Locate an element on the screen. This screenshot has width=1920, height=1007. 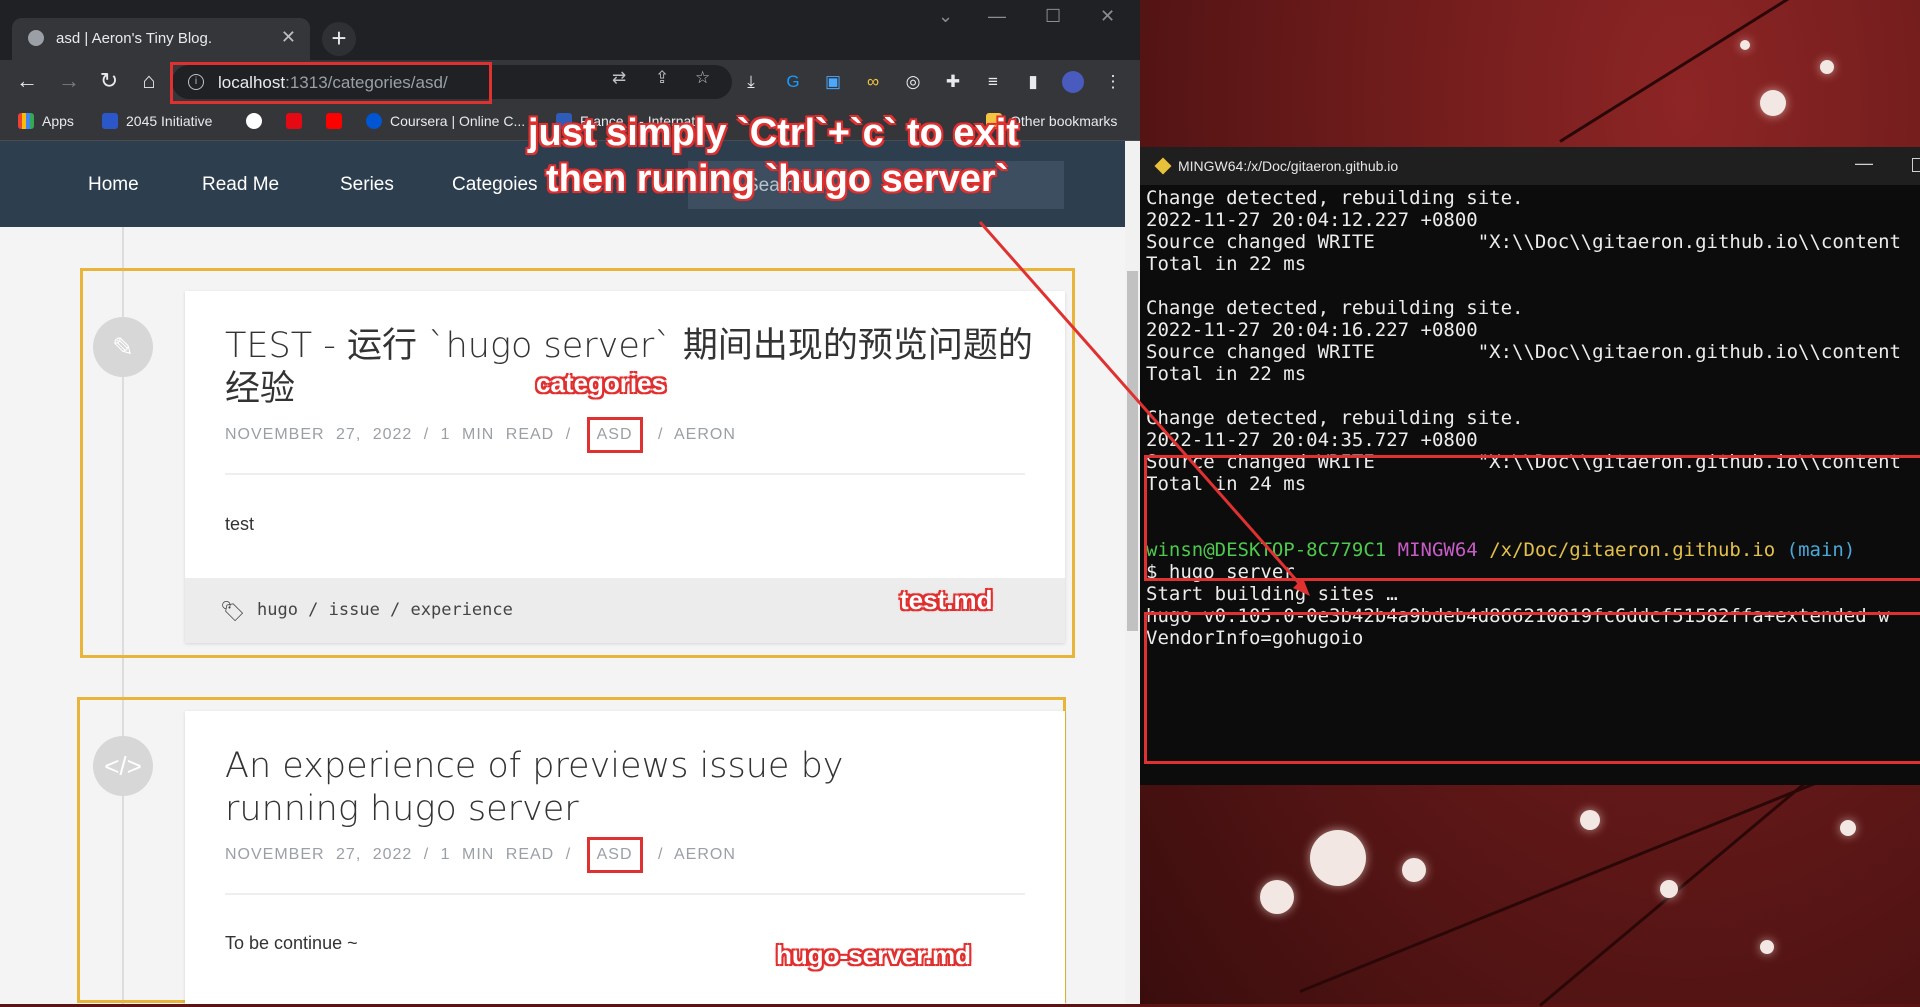
annotation-text-ctrl-c: just simply `Ctrl`+`c` to exit is located at coordinates (773, 133).